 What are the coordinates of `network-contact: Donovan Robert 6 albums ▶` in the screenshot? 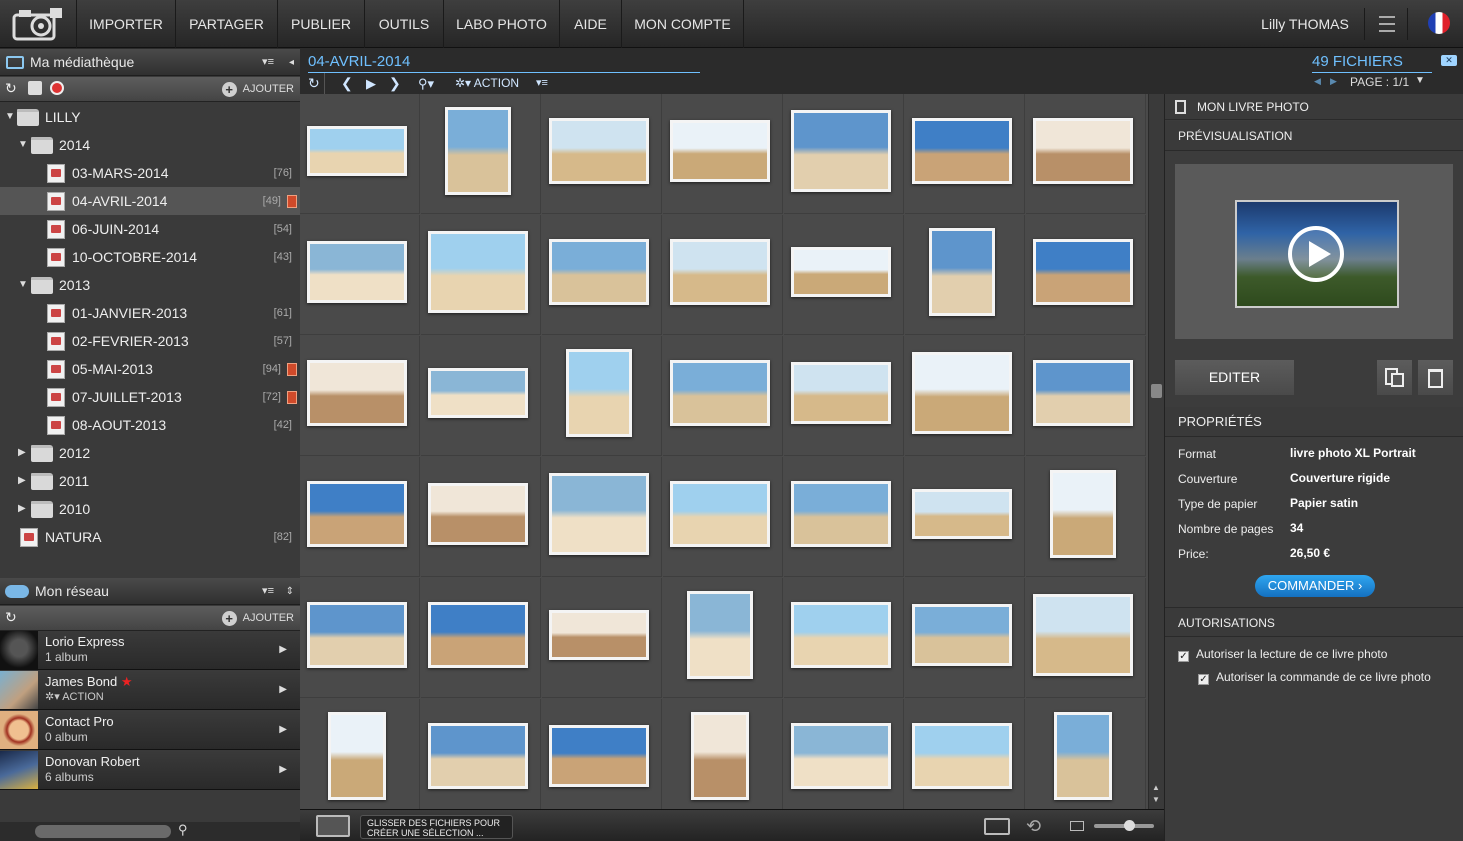 It's located at (150, 770).